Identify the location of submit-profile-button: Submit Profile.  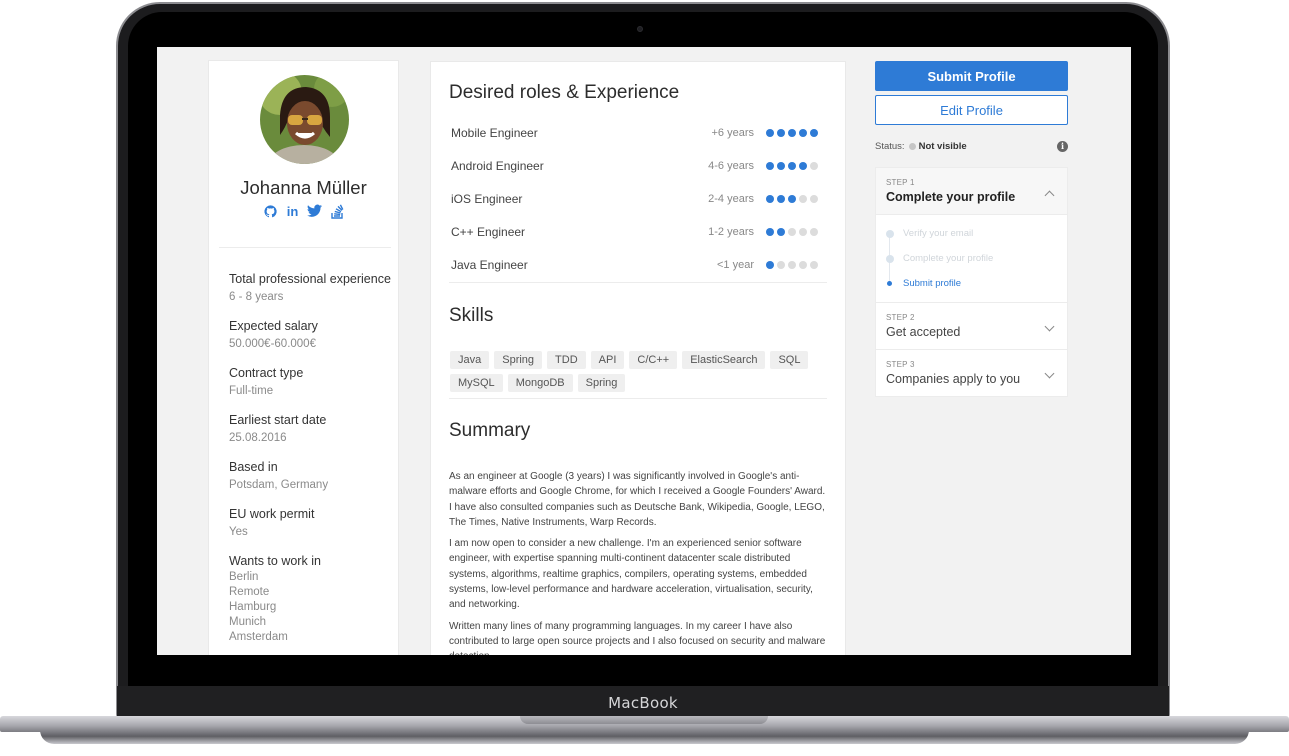
(971, 76).